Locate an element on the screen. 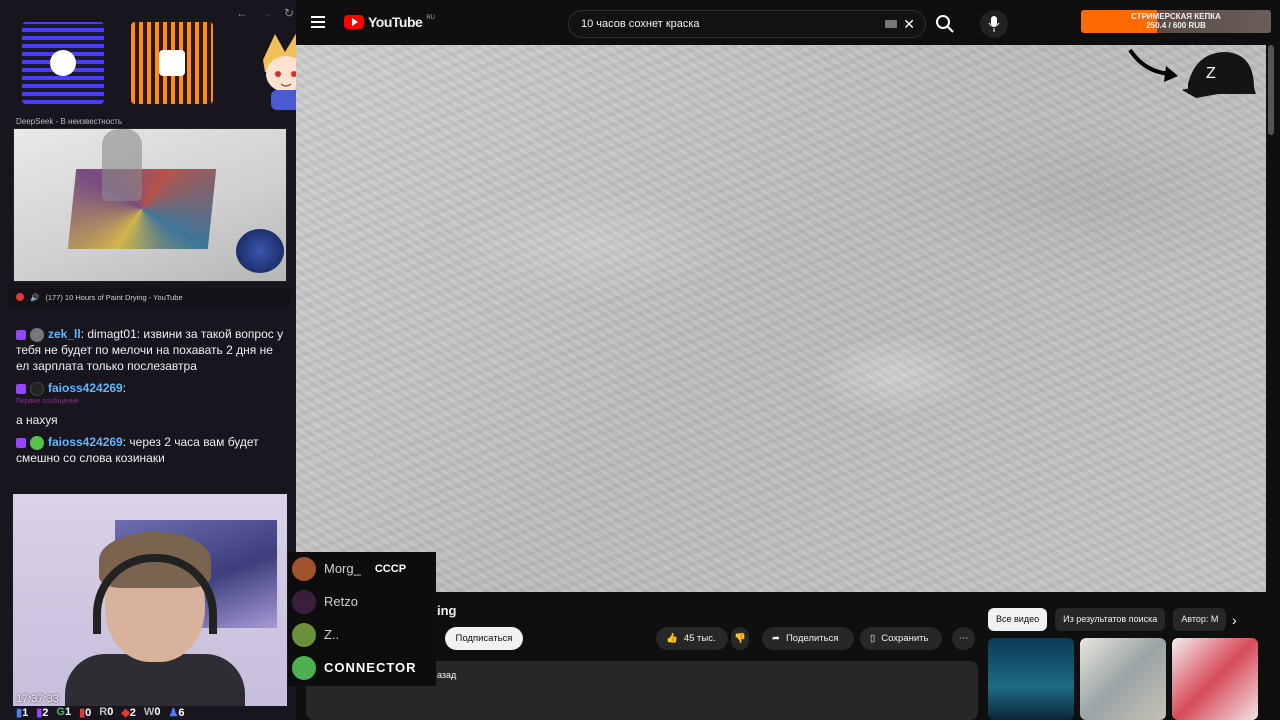 This screenshot has width=1280, height=720. chip-from-search: Из результатов поиска is located at coordinates (1110, 619).